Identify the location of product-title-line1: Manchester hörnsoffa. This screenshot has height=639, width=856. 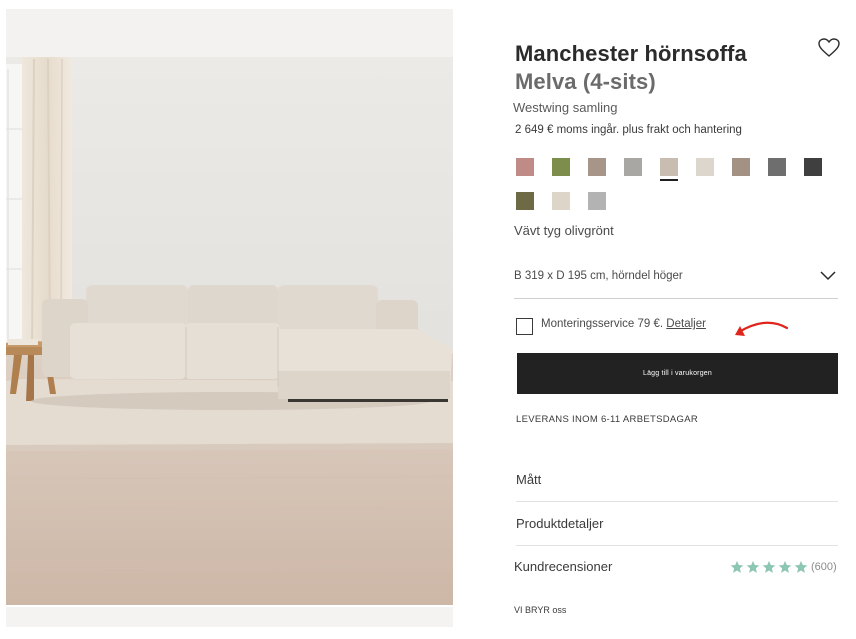
(631, 53).